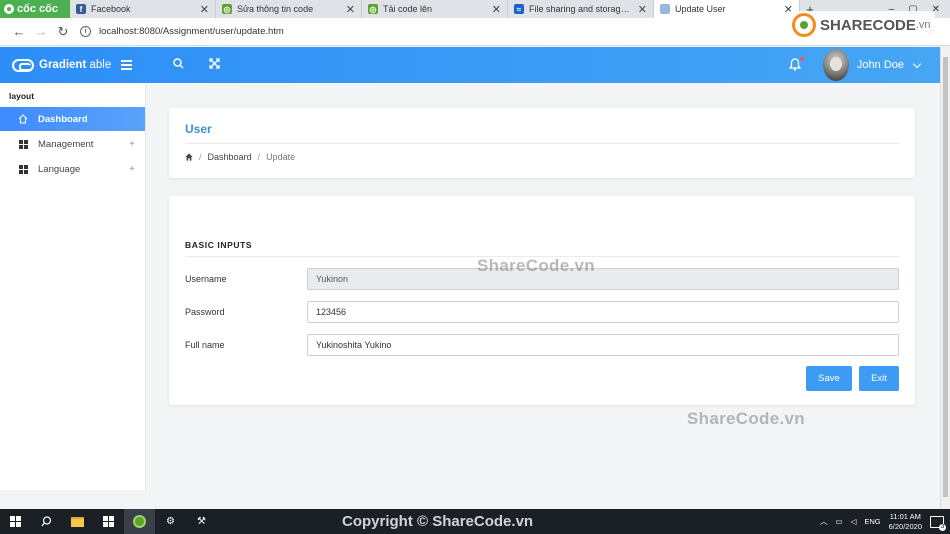  What do you see at coordinates (41, 31) in the screenshot?
I see `forward-arrow-icon: →` at bounding box center [41, 31].